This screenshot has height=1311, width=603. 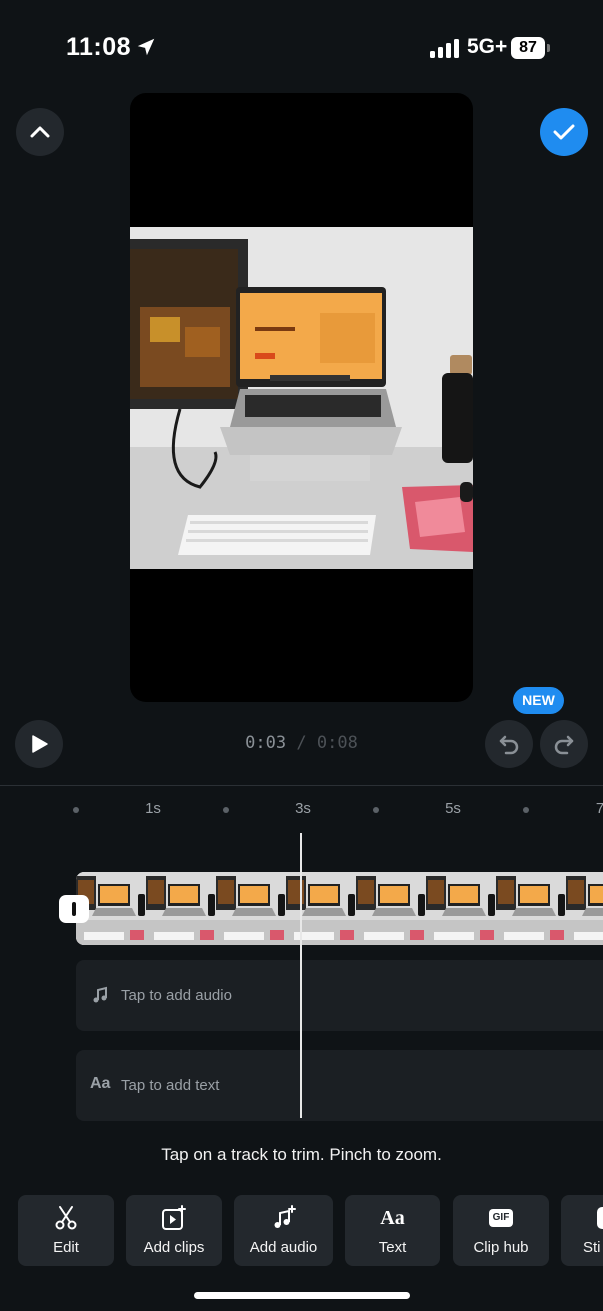 What do you see at coordinates (301, 45) in the screenshot?
I see `status-bar: 11:08 5G+ 87` at bounding box center [301, 45].